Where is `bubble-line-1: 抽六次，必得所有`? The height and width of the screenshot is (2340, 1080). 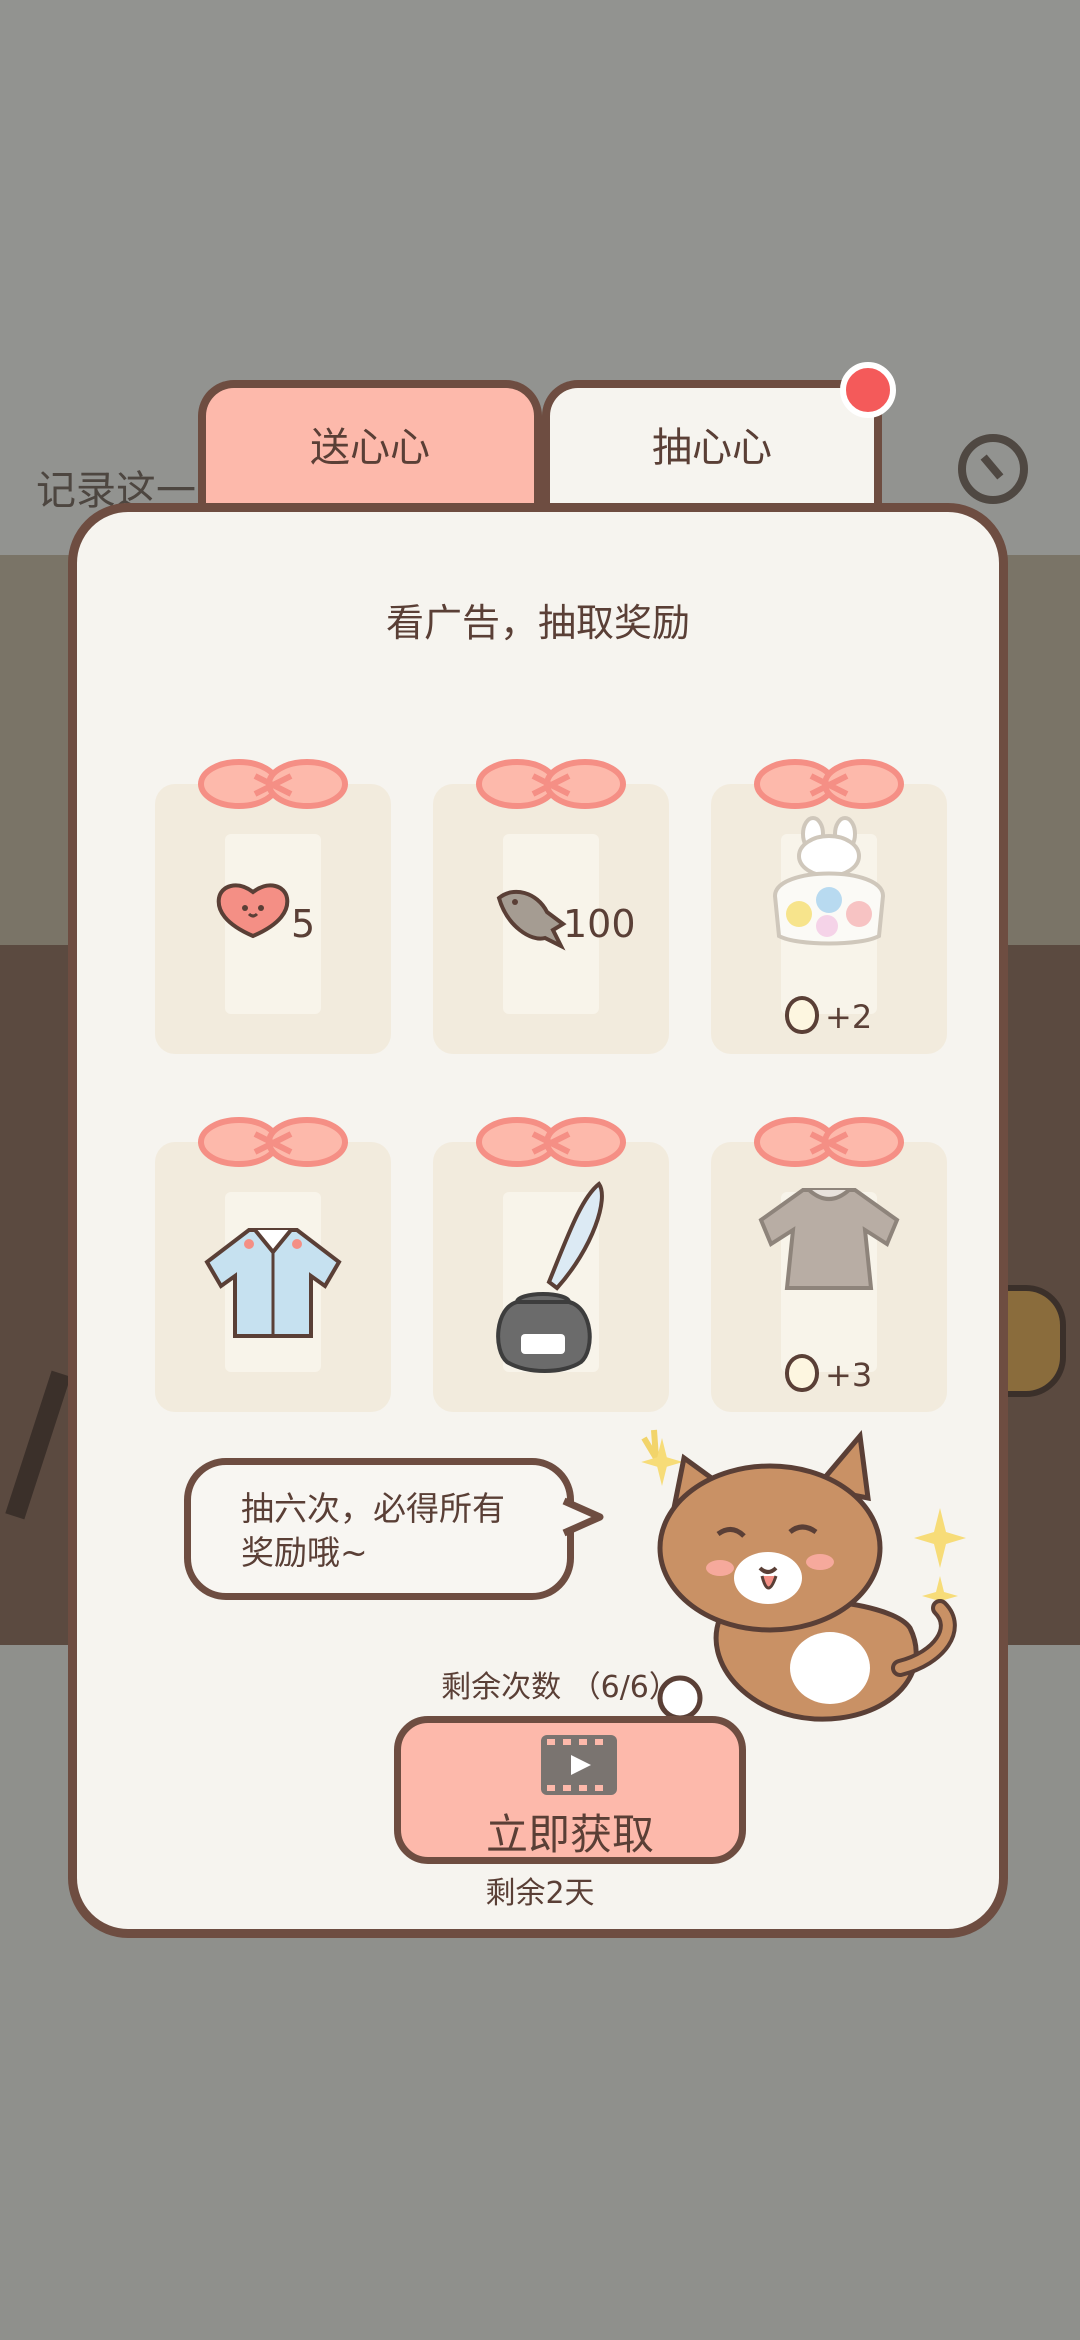 bubble-line-1: 抽六次，必得所有 is located at coordinates (373, 1508).